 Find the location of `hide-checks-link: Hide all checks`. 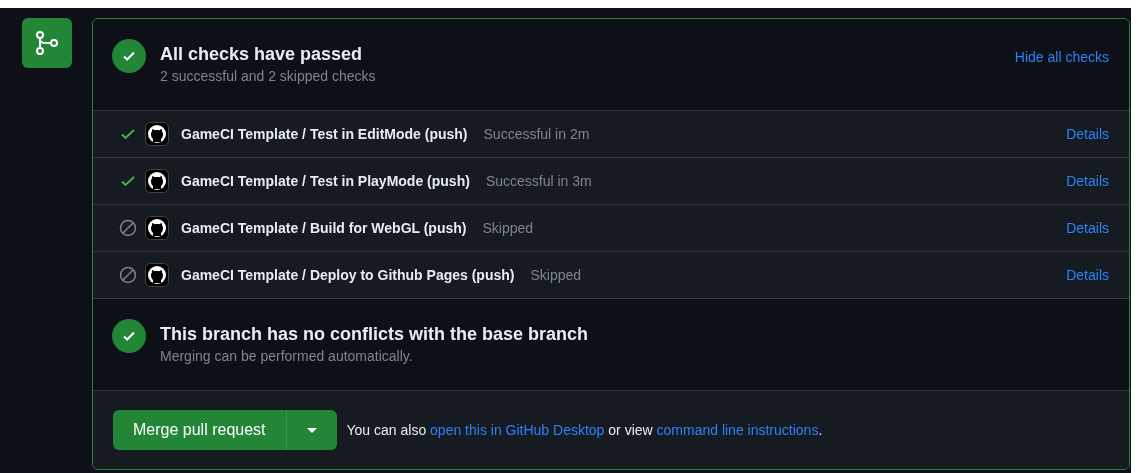

hide-checks-link: Hide all checks is located at coordinates (1061, 57).